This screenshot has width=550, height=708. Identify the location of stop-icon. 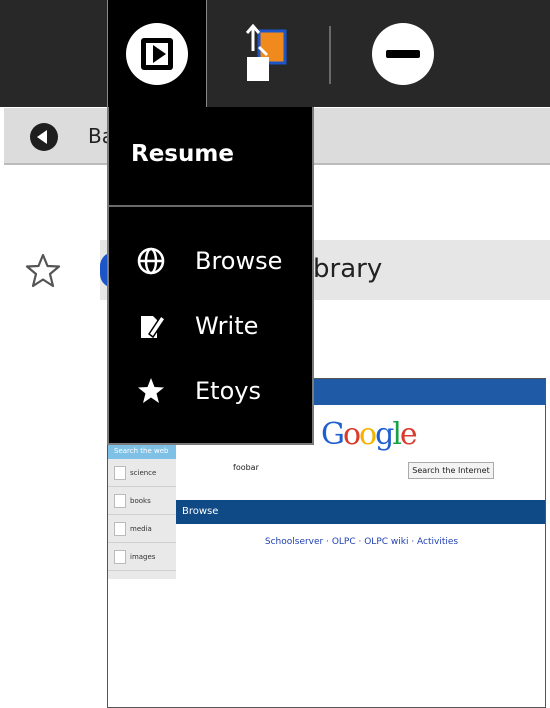
(403, 53).